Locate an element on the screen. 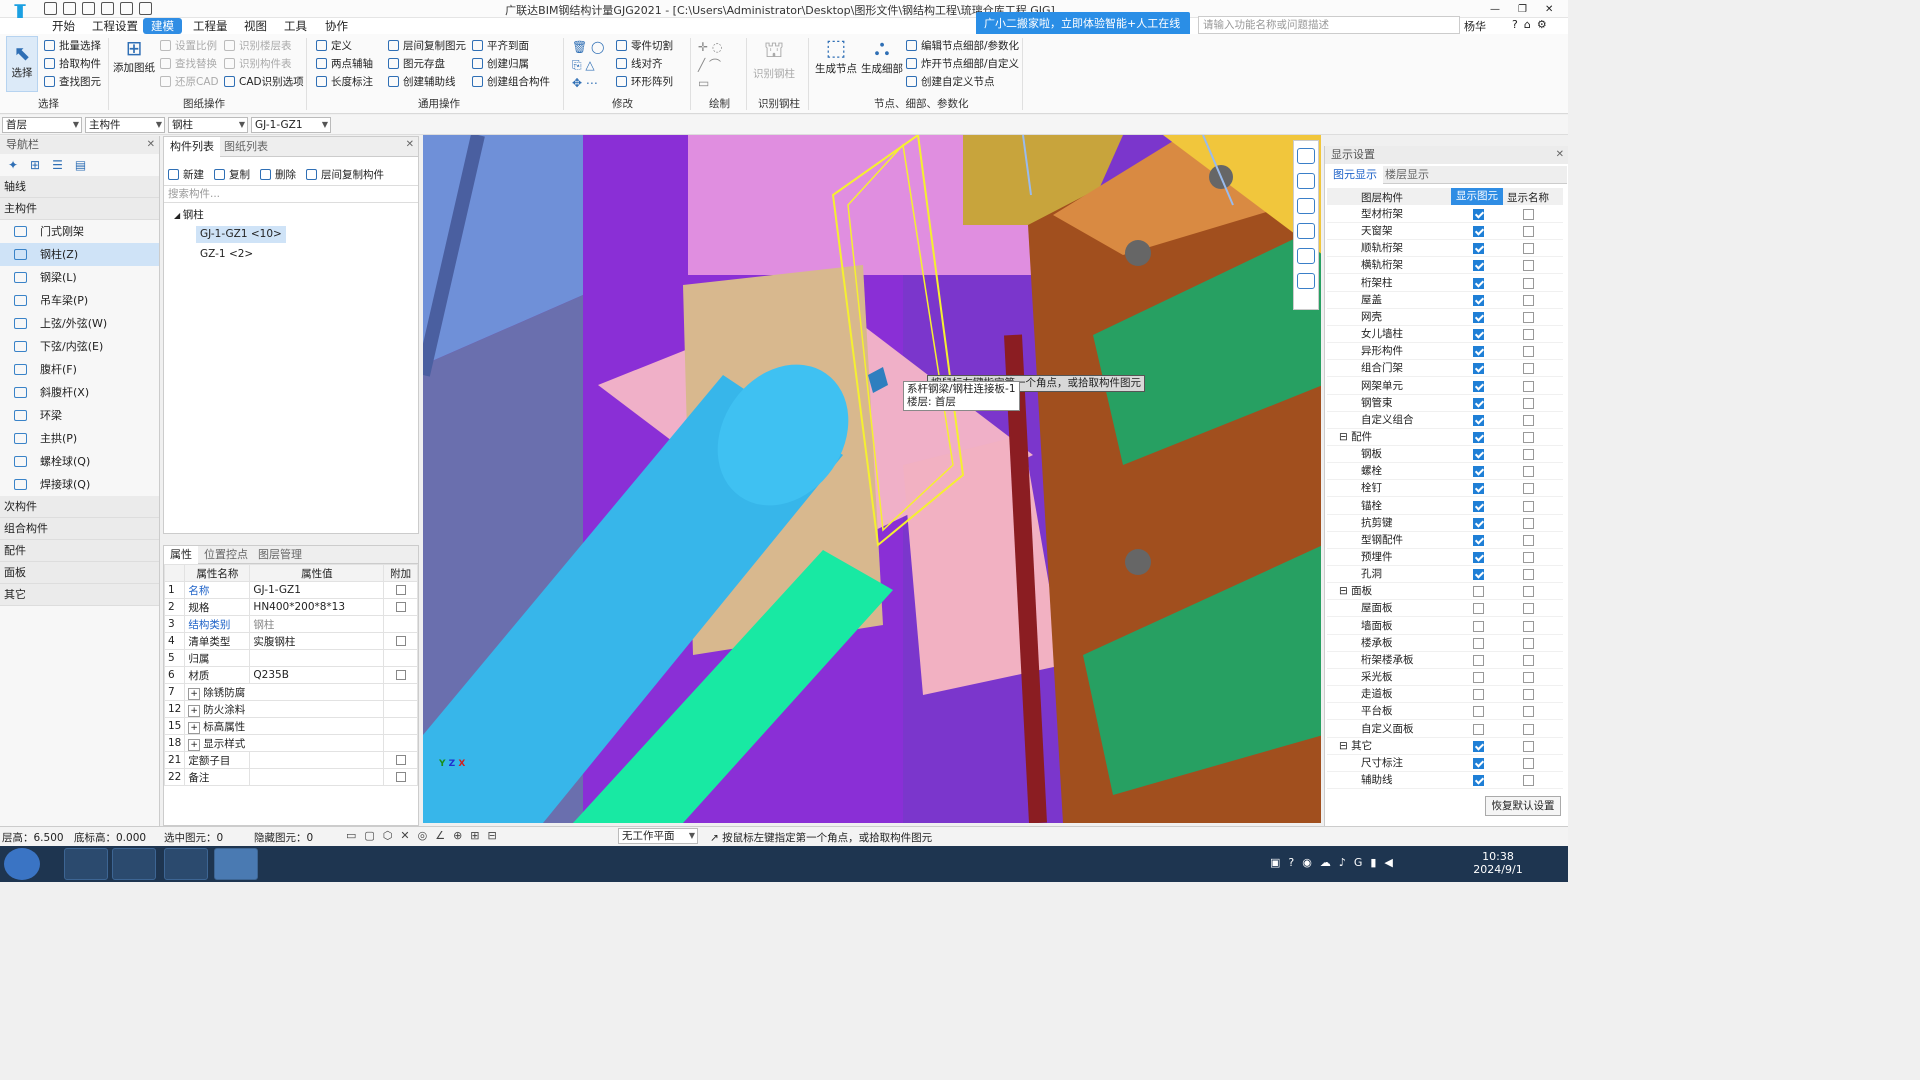 This screenshot has width=1920, height=1080. create-guide-line-button: 创建辅助线 is located at coordinates (422, 82).